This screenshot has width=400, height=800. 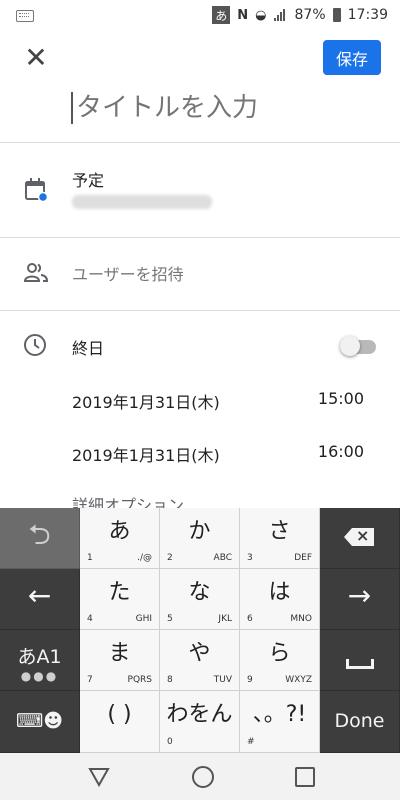 What do you see at coordinates (336, 15) in the screenshot?
I see `battery-icon` at bounding box center [336, 15].